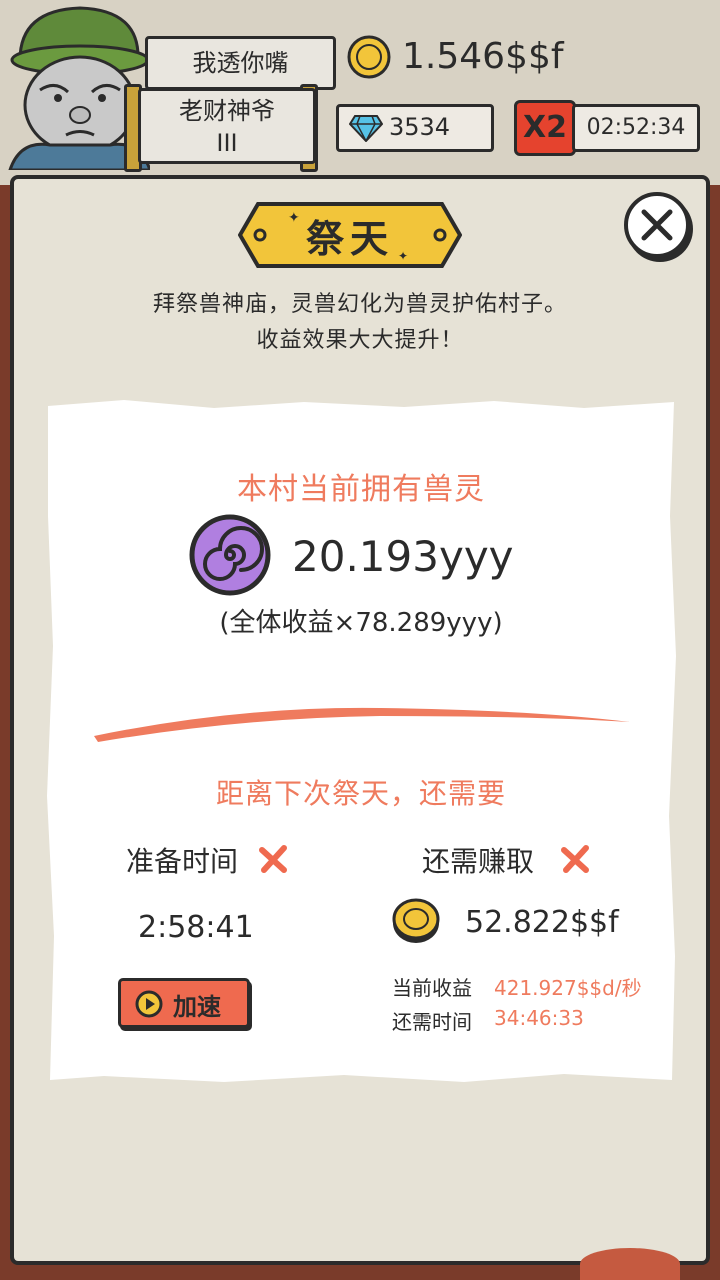 The image size is (720, 1280). I want to click on remaining-time-value: 34:46:33, so click(539, 1018).